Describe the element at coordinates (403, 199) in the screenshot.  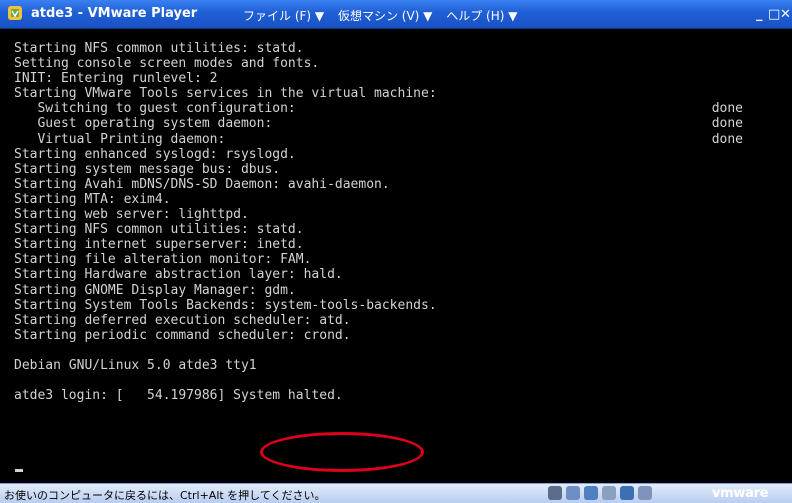
I see `console-line: Starting MTA: exim4.` at that location.